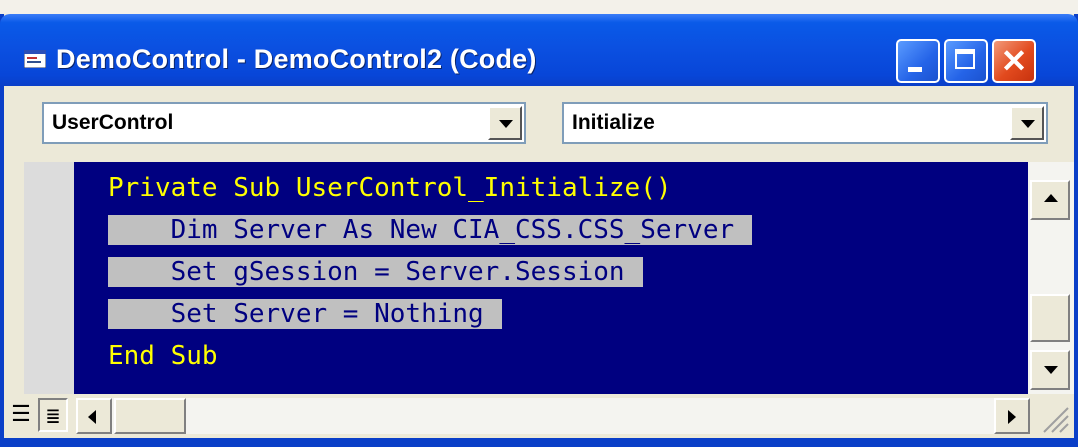 This screenshot has width=1078, height=447. I want to click on procedure-combo: Initialize, so click(805, 123).